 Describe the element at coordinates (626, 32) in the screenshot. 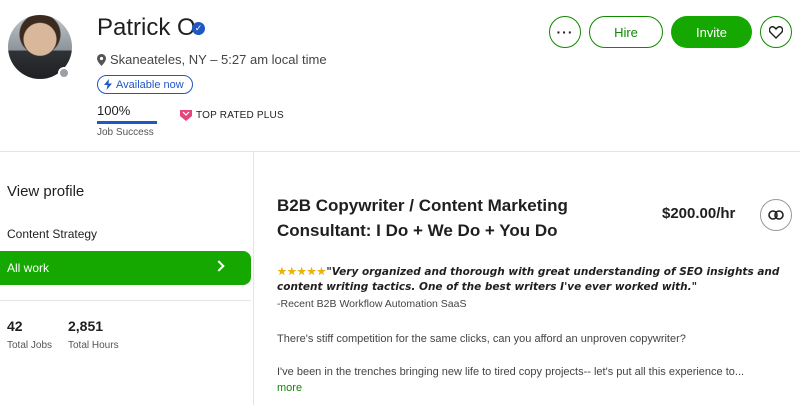

I see `hire-button: Hire` at that location.